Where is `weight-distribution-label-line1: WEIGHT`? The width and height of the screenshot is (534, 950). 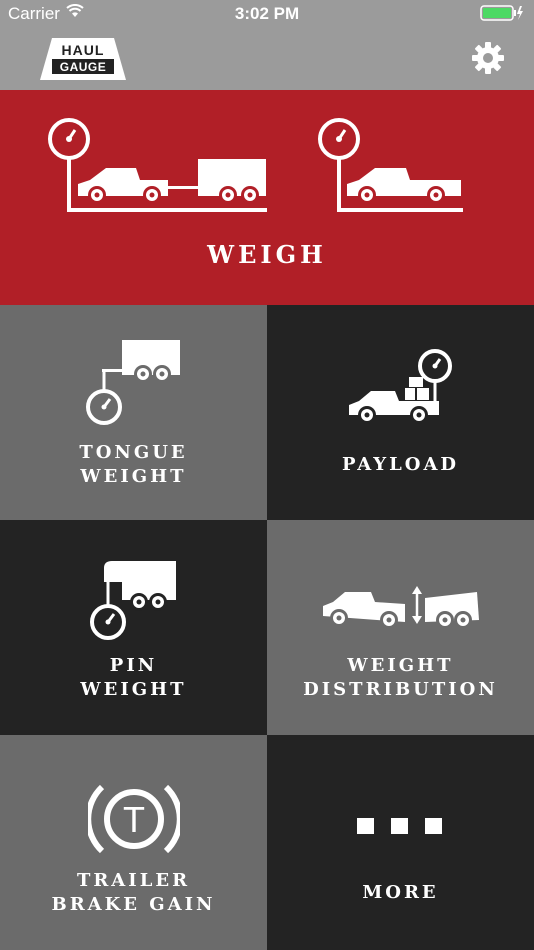
weight-distribution-label-line1: WEIGHT is located at coordinates (400, 665).